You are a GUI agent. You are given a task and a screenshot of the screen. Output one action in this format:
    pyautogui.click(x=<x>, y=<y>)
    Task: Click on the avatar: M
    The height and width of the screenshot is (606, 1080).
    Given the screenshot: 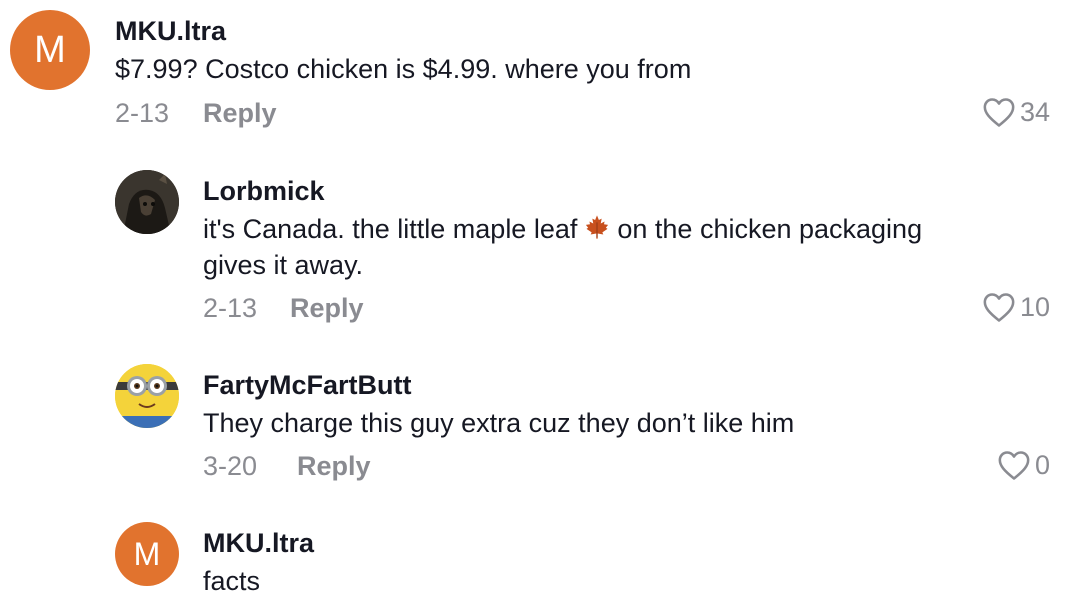 What is the action you would take?
    pyautogui.click(x=147, y=554)
    